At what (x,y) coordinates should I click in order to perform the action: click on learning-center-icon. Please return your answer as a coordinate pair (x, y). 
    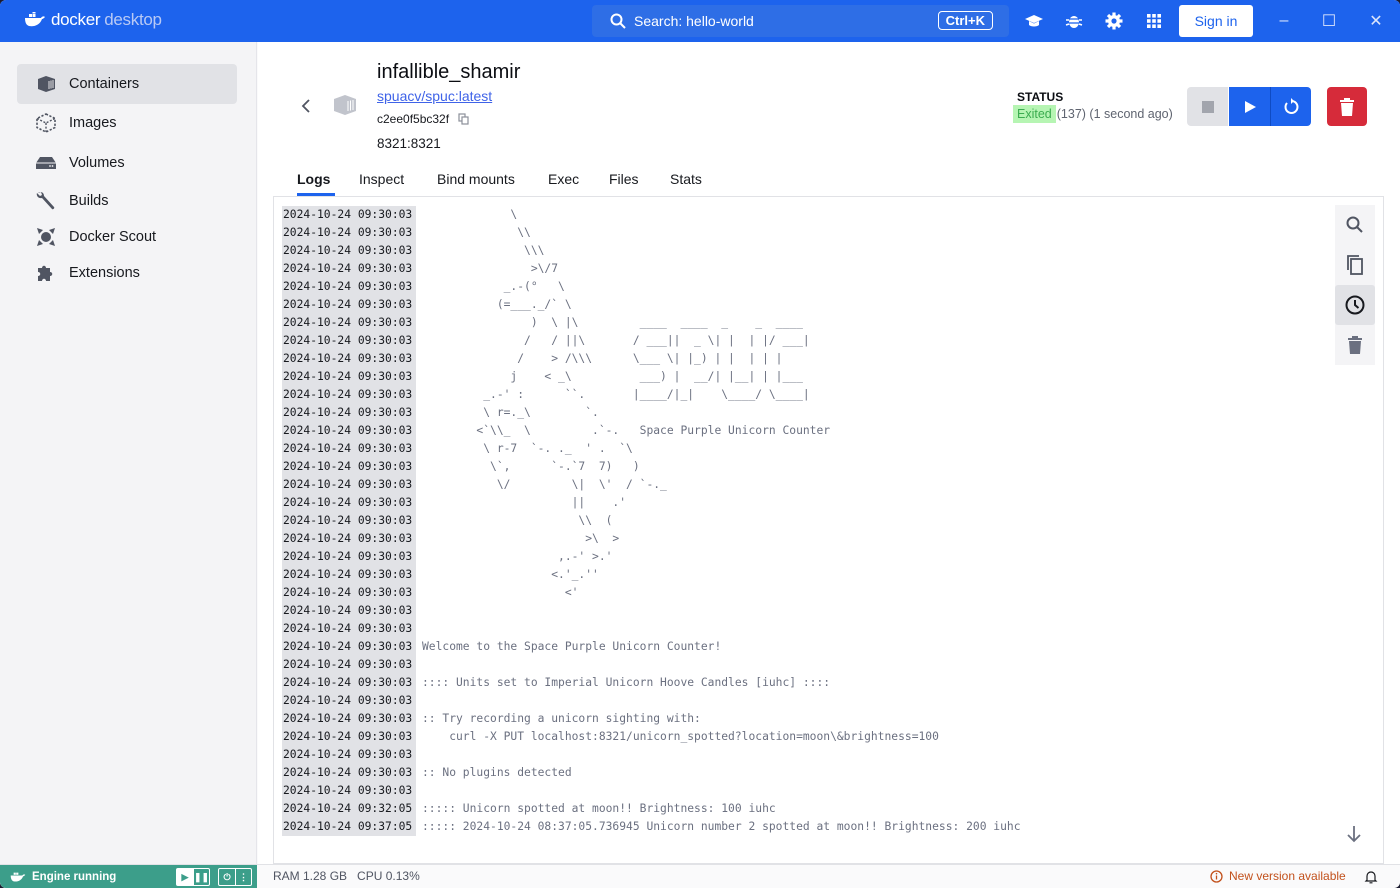
    Looking at the image, I should click on (1034, 21).